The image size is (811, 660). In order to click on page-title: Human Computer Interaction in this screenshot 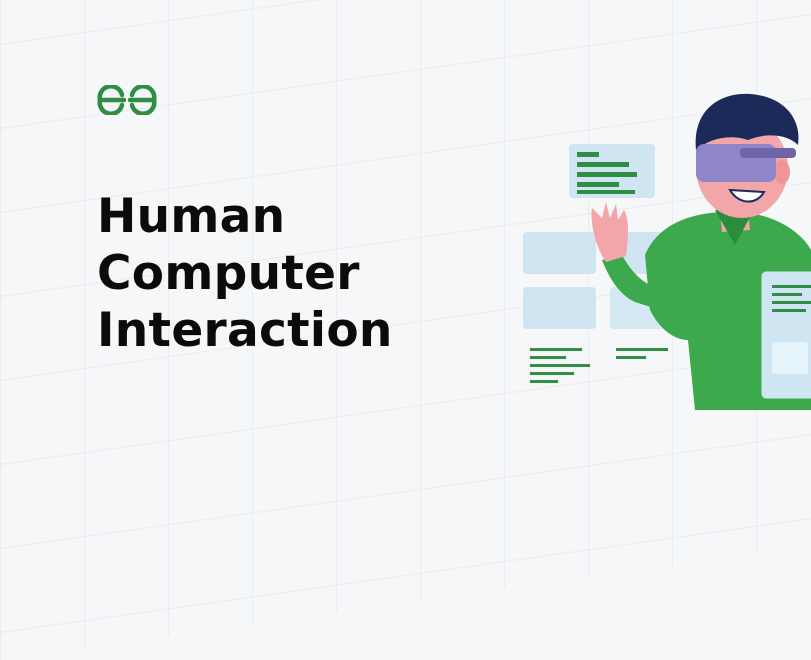, I will do `click(245, 273)`.